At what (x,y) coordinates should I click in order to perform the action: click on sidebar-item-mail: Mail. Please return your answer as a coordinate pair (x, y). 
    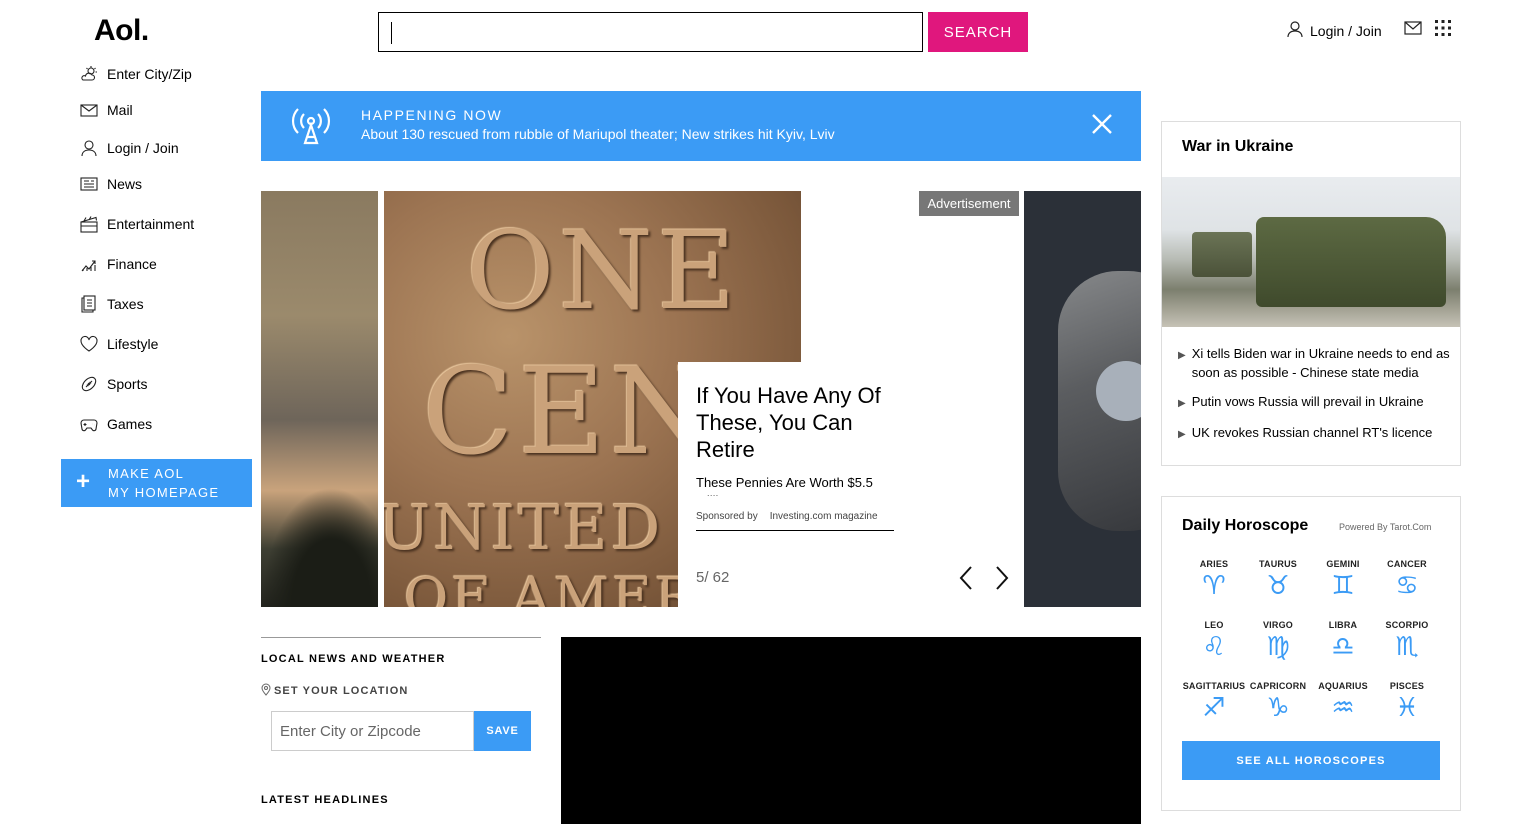
    Looking at the image, I should click on (106, 110).